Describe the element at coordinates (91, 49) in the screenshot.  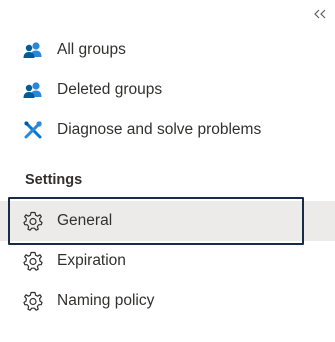
I see `nav-item-label: All groups` at that location.